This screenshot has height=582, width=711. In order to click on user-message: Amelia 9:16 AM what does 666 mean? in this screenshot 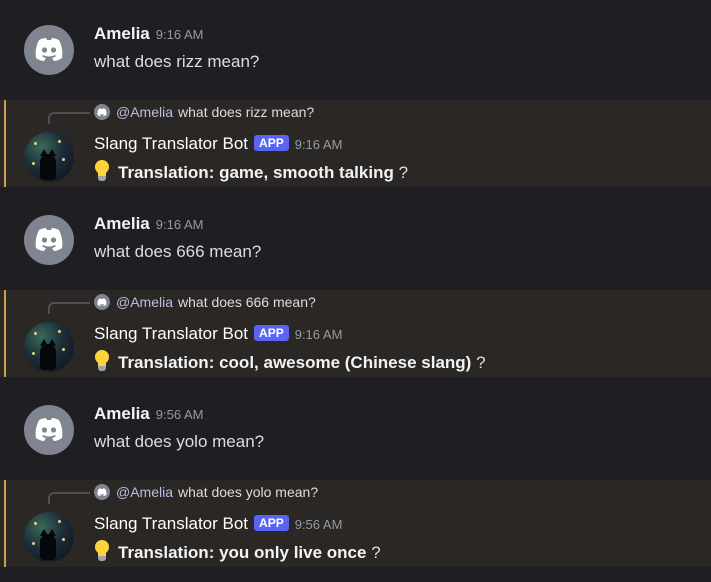, I will do `click(355, 240)`.